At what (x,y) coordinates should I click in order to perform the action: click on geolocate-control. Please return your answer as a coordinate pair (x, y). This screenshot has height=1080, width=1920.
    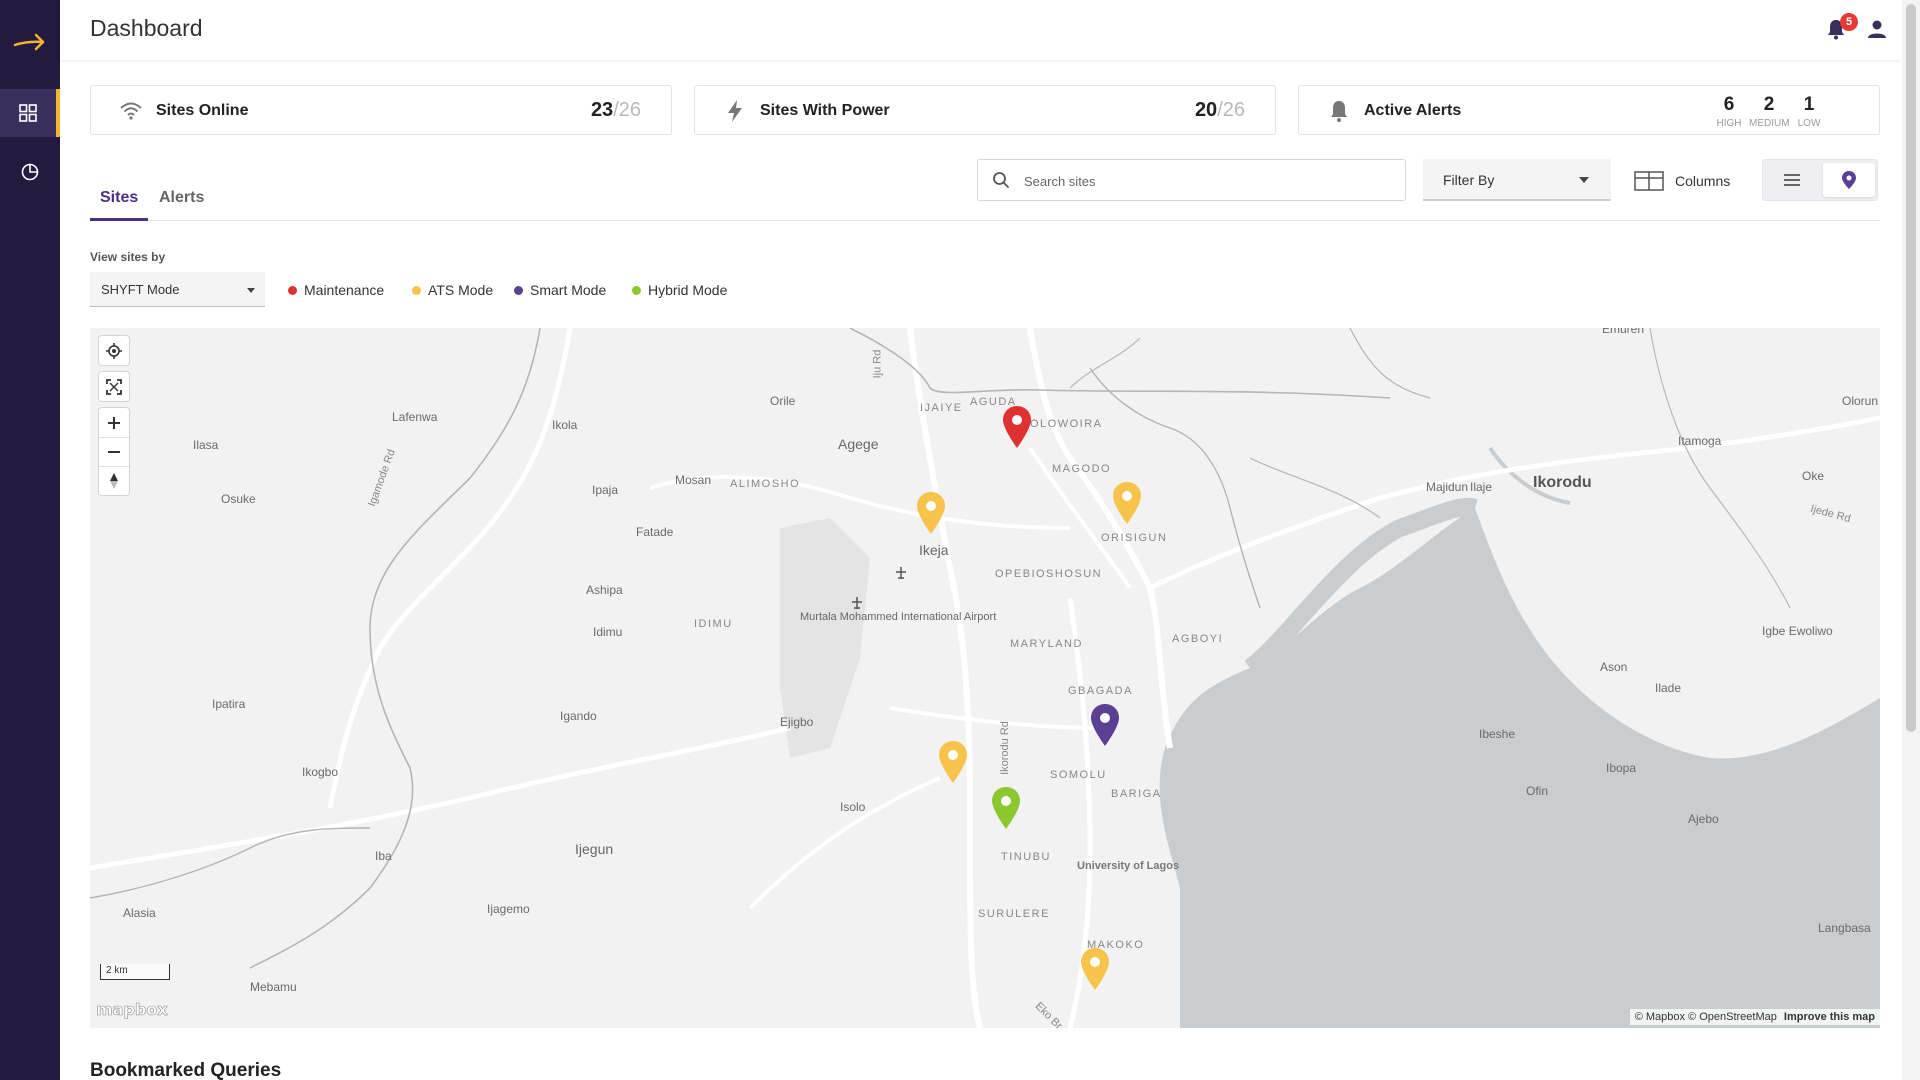
    Looking at the image, I should click on (114, 350).